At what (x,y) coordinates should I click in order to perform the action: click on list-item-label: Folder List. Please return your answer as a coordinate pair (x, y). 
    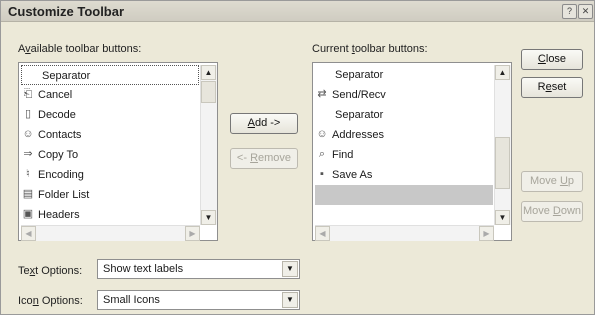
    Looking at the image, I should click on (64, 195).